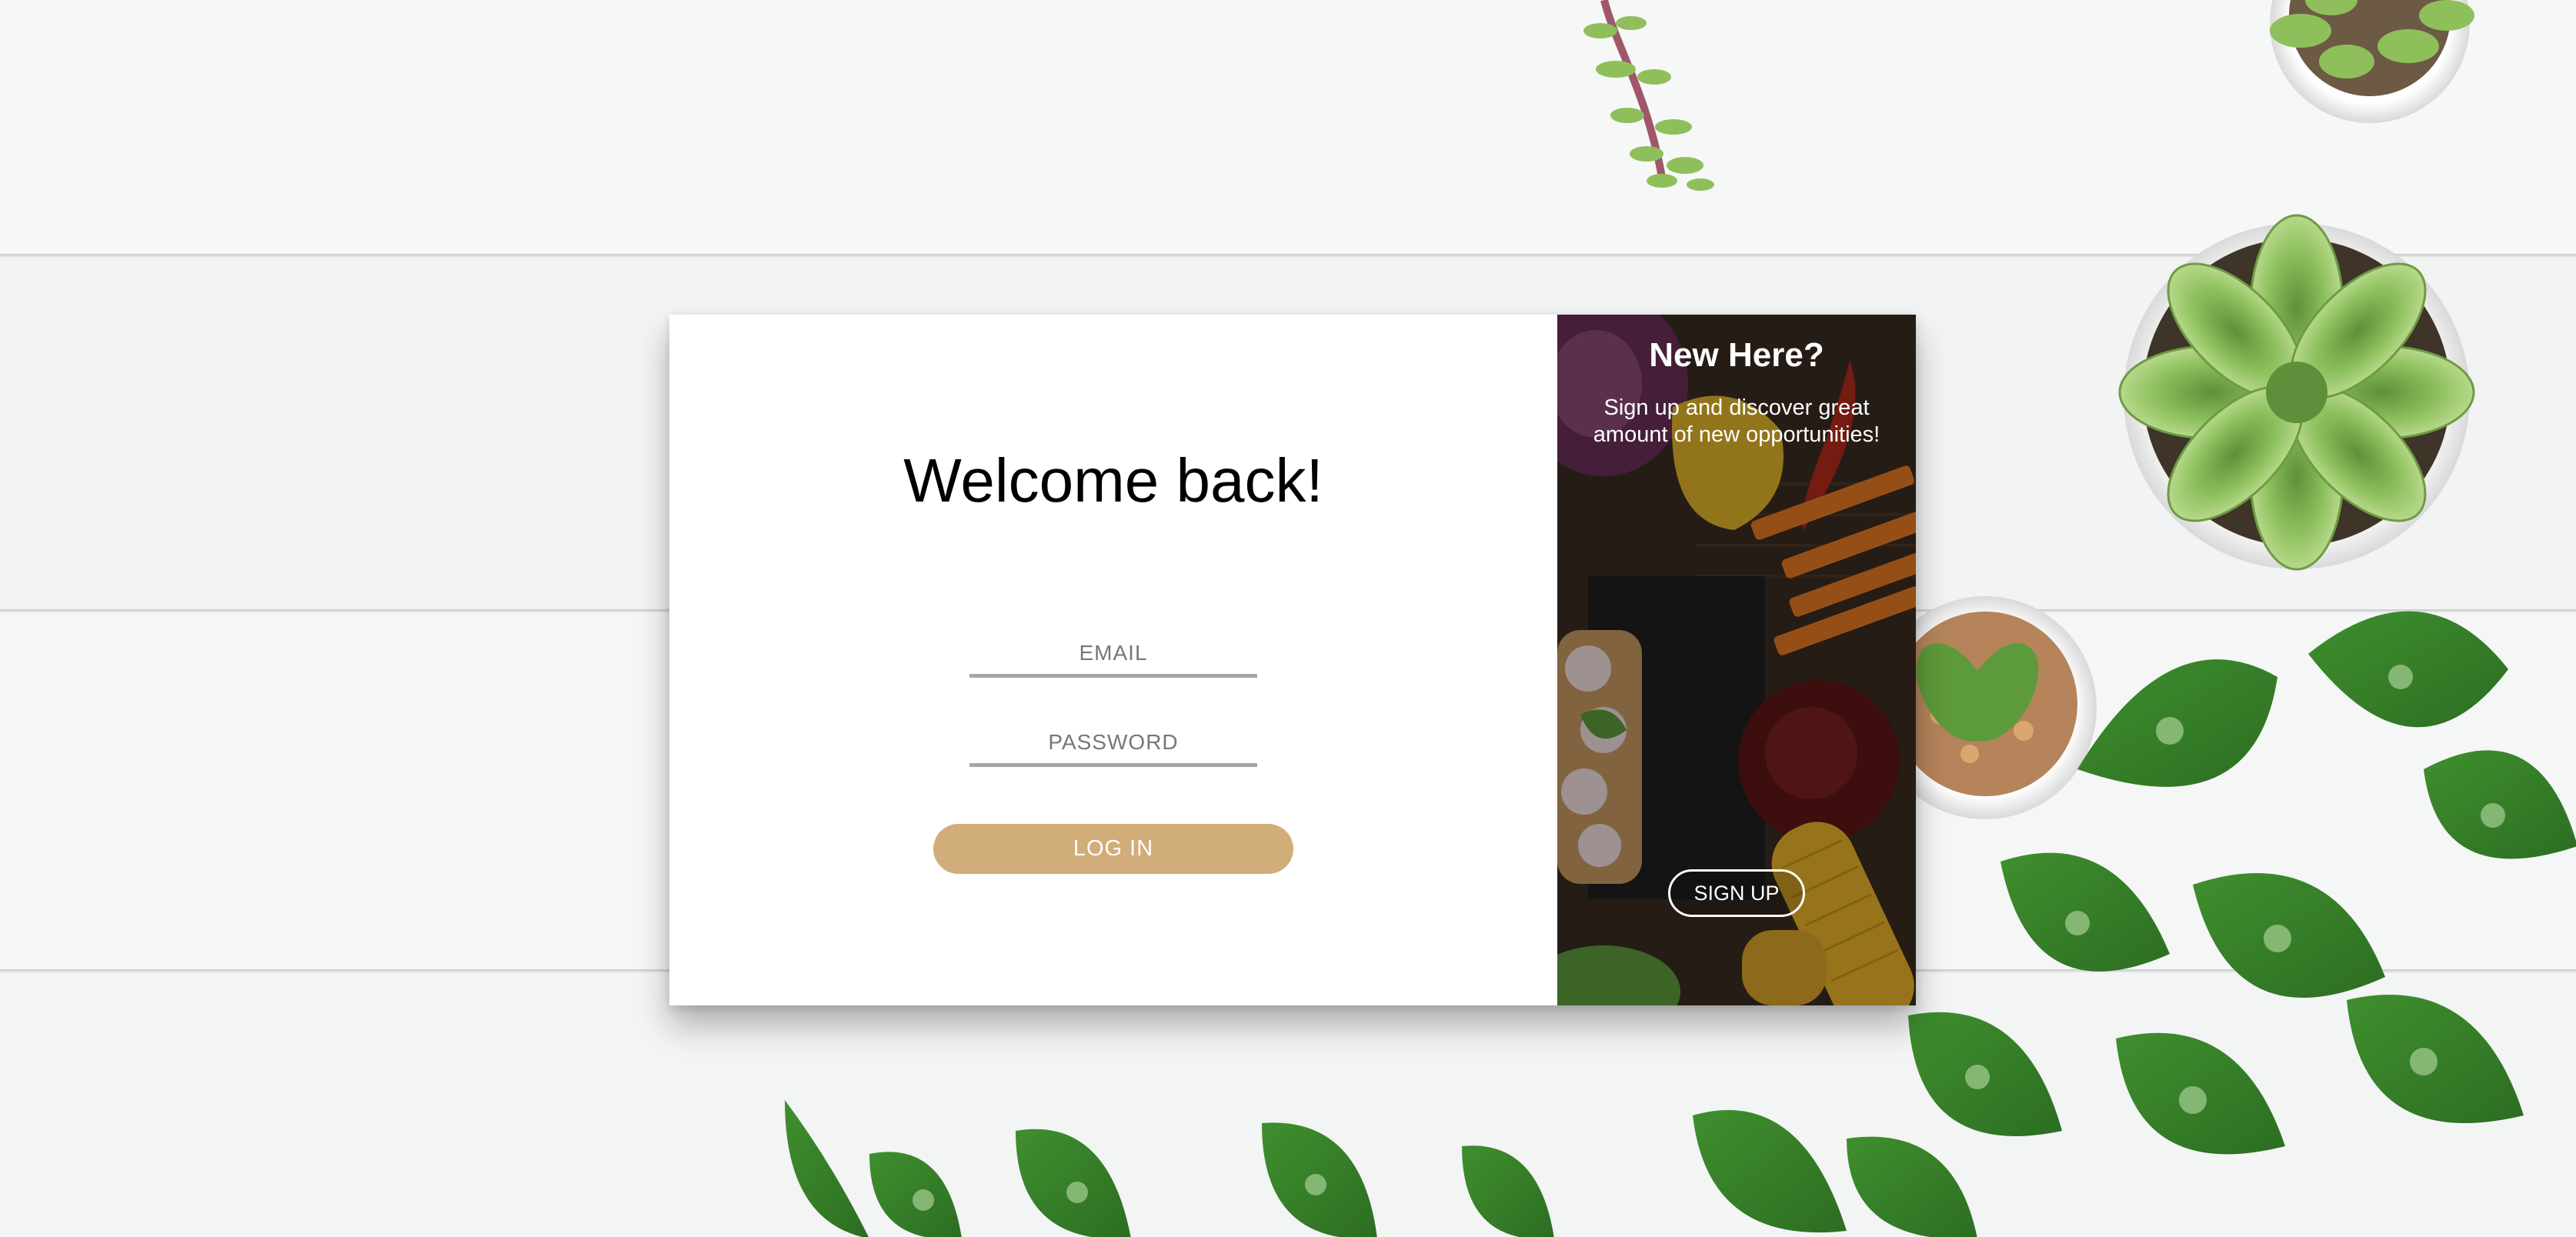  What do you see at coordinates (1737, 355) in the screenshot?
I see `new-here-heading: New Here?` at bounding box center [1737, 355].